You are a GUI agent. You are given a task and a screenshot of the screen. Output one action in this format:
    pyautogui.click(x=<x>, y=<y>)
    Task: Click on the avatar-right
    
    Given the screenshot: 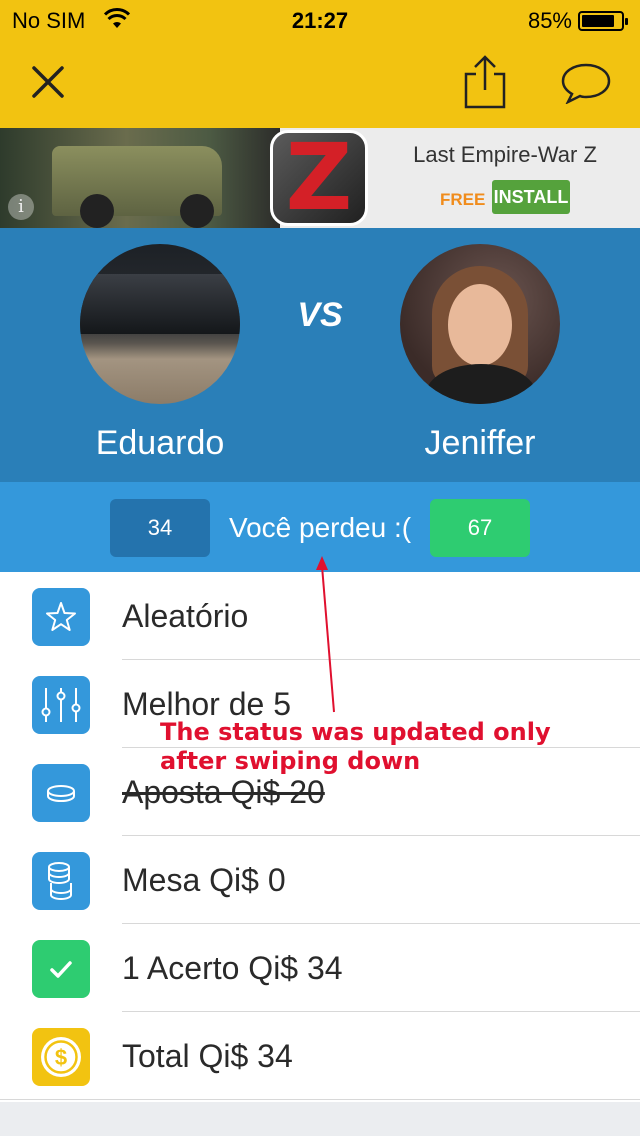 What is the action you would take?
    pyautogui.click(x=480, y=324)
    